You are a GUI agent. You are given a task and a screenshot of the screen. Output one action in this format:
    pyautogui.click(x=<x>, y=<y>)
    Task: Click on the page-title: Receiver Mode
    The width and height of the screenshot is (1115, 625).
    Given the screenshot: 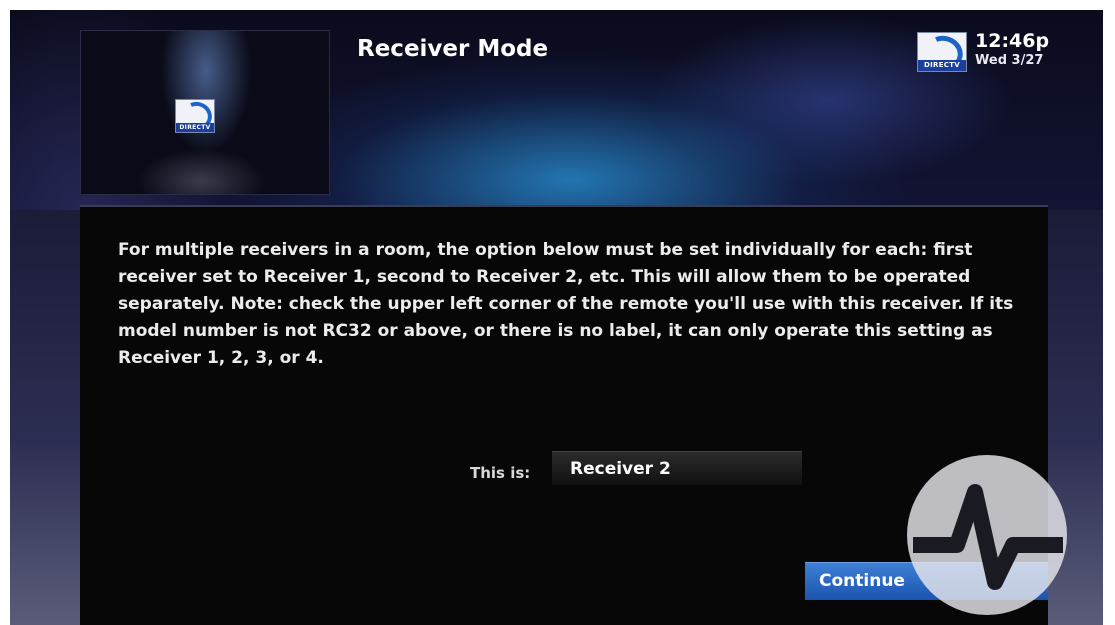 What is the action you would take?
    pyautogui.click(x=453, y=49)
    